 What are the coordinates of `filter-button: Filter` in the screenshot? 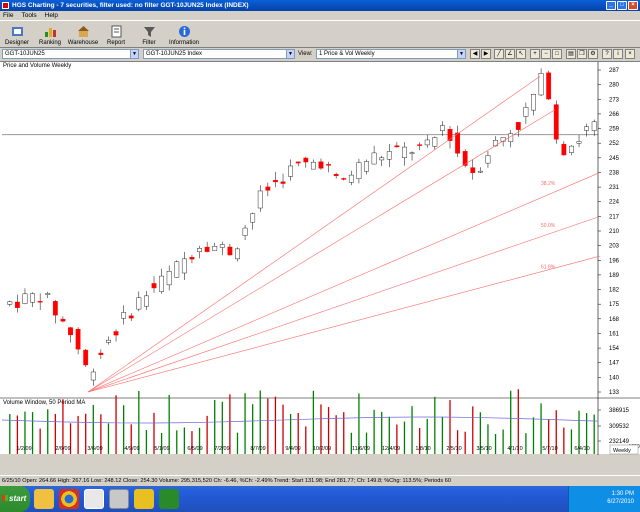 It's located at (149, 34).